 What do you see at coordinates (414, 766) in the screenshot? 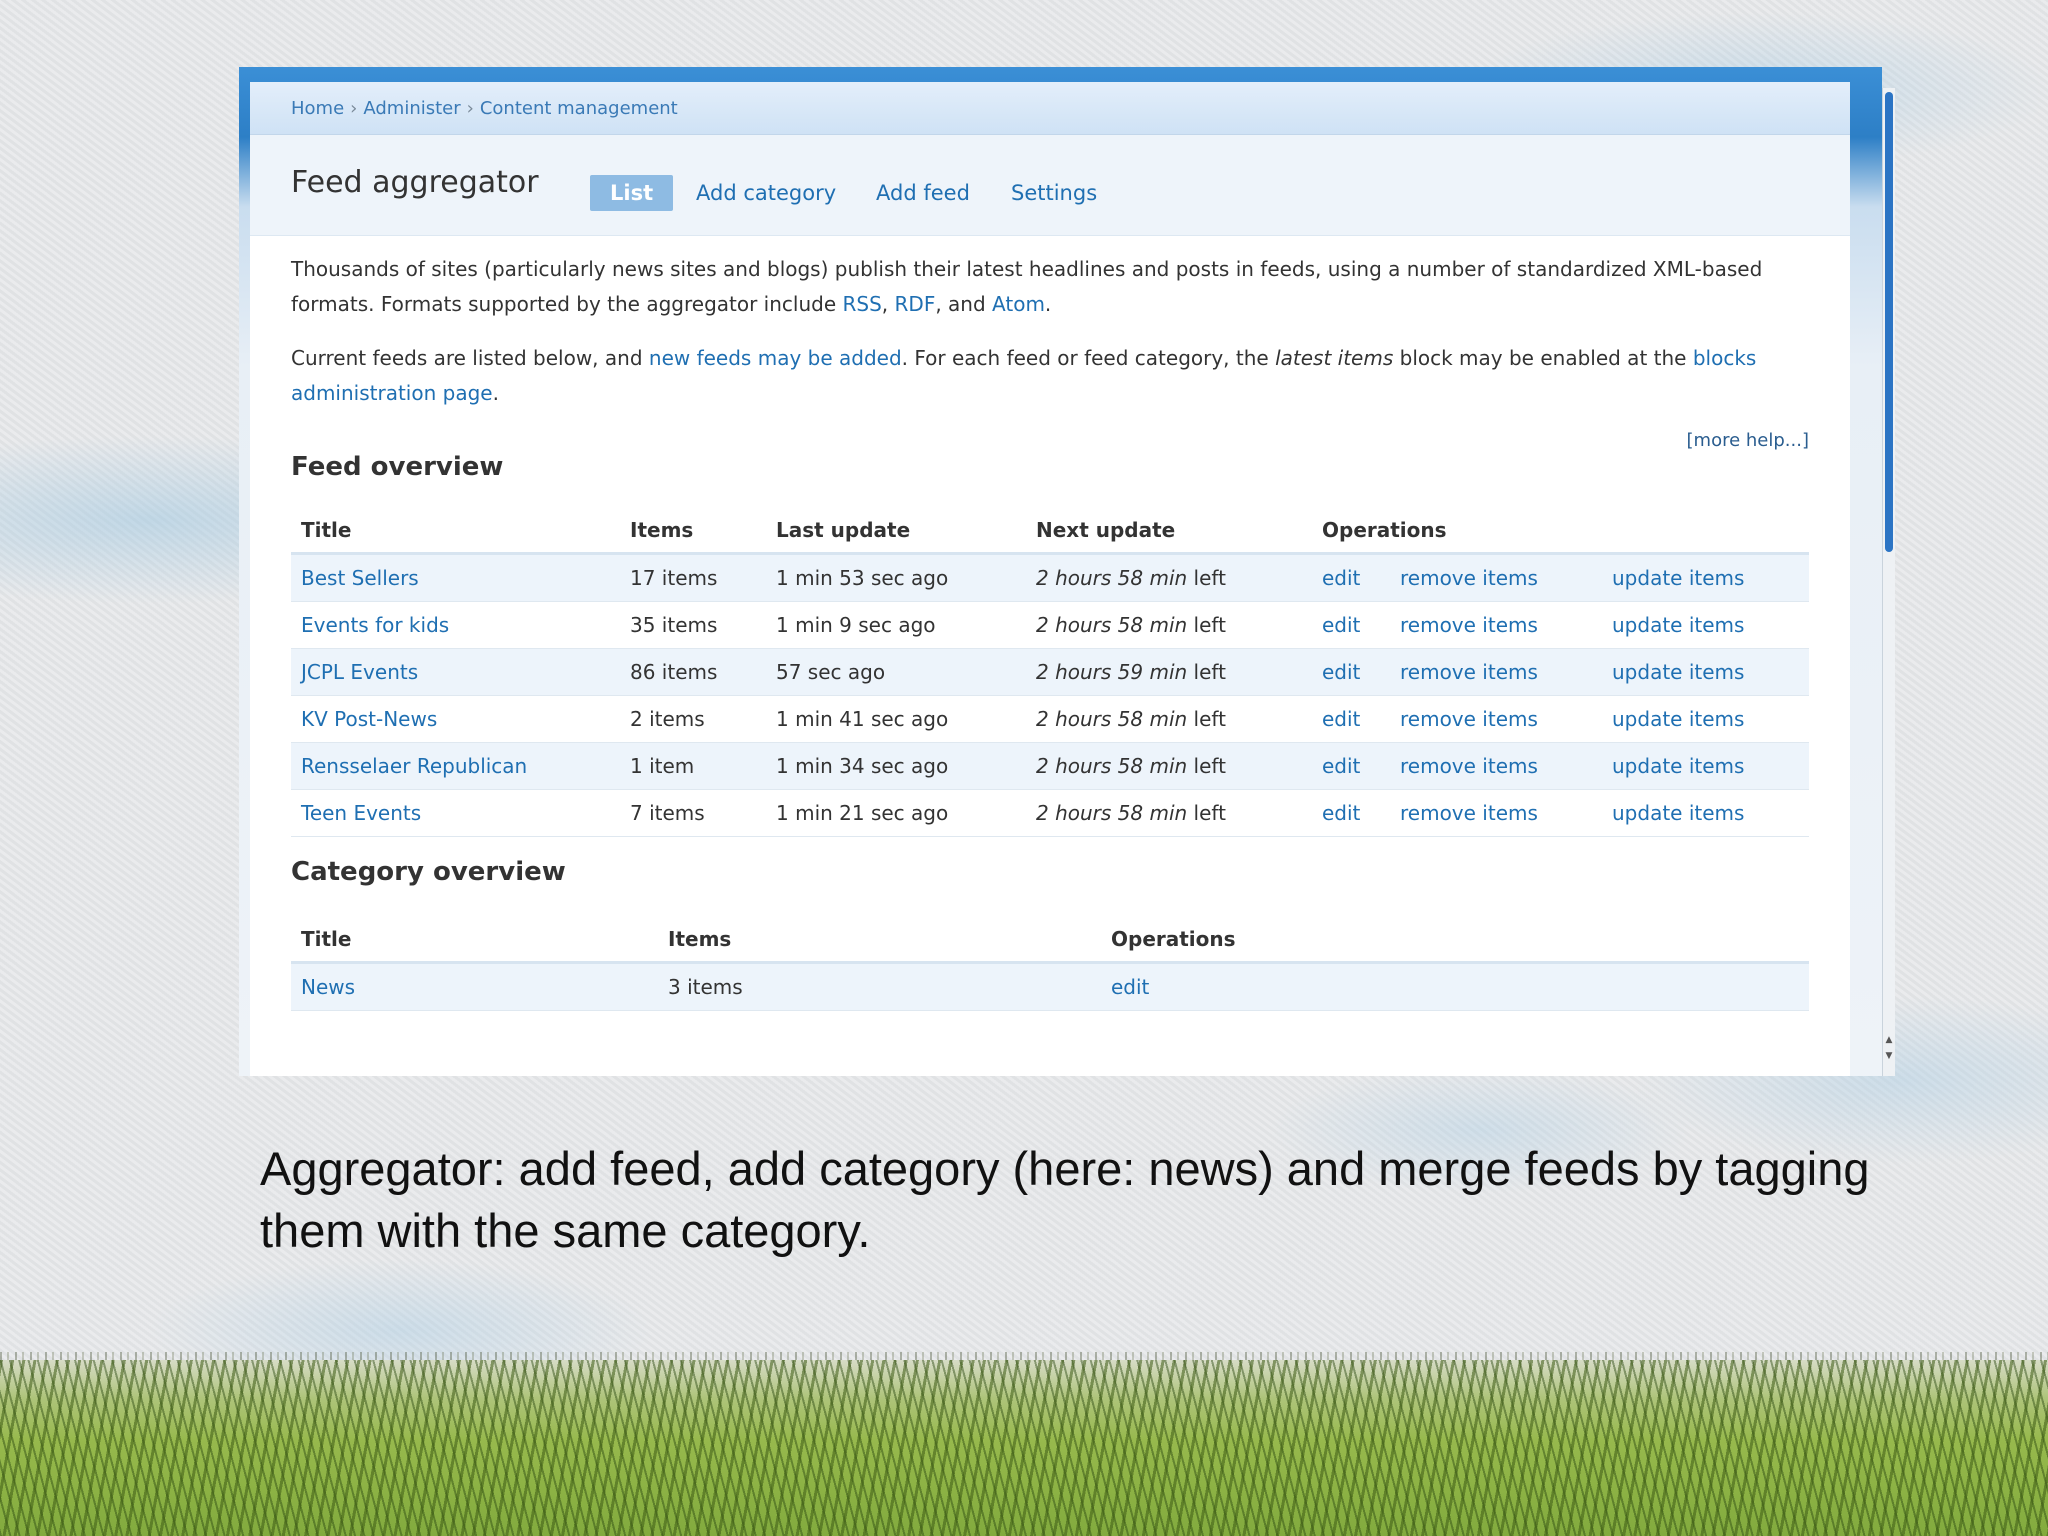
I see `feed-title-link: Rensselaer Republican` at bounding box center [414, 766].